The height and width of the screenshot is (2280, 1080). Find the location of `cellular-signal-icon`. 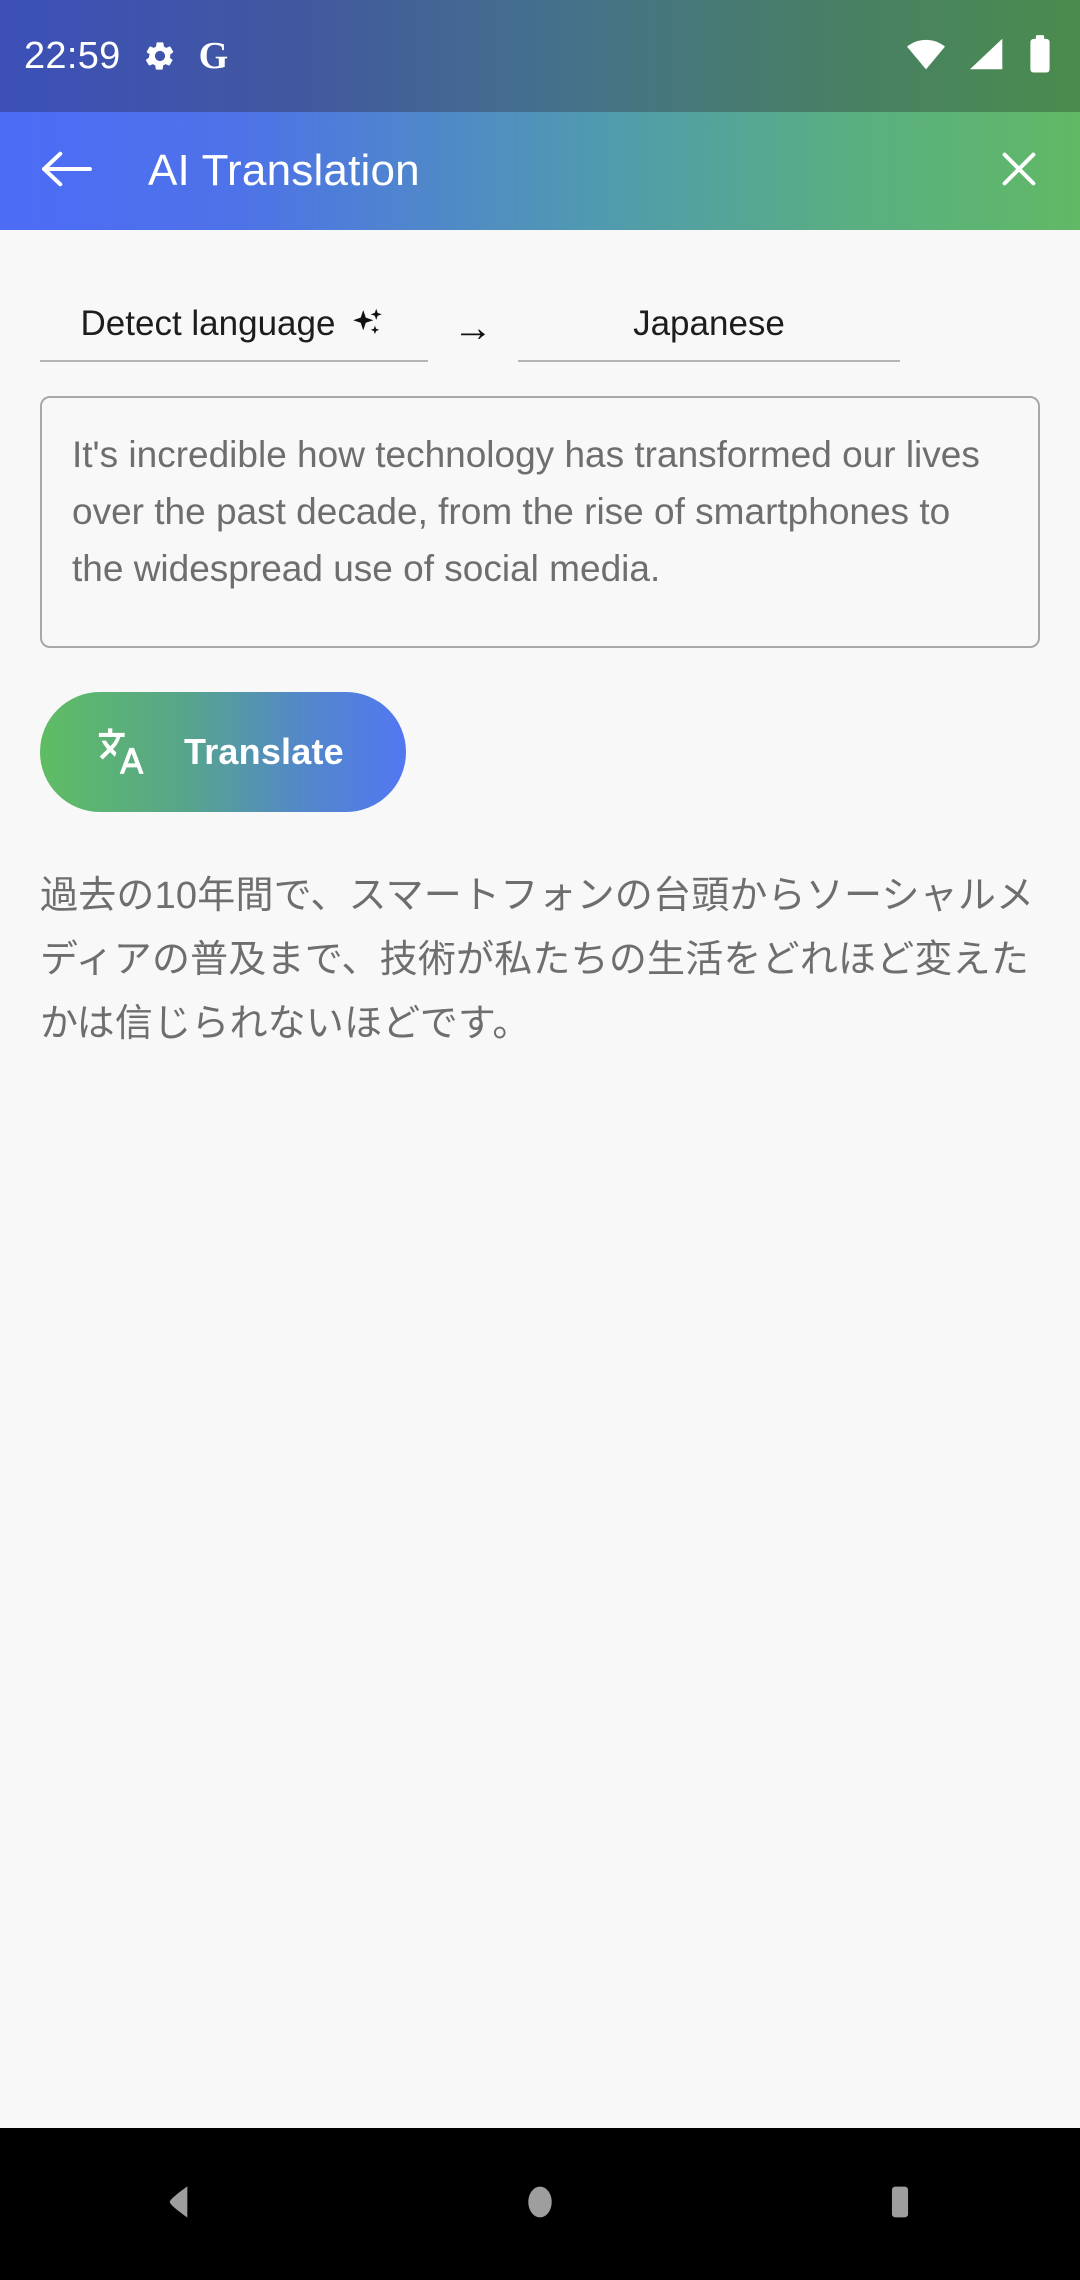

cellular-signal-icon is located at coordinates (987, 56).